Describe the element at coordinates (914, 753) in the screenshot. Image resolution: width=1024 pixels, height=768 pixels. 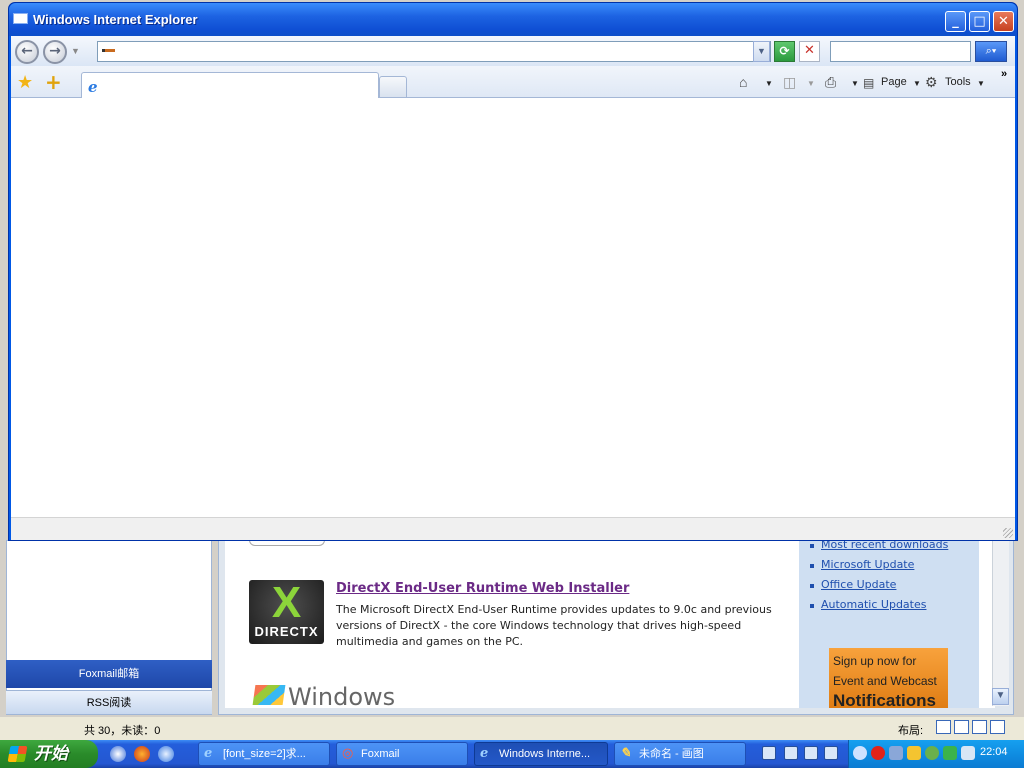
I see `lock-icon` at that location.